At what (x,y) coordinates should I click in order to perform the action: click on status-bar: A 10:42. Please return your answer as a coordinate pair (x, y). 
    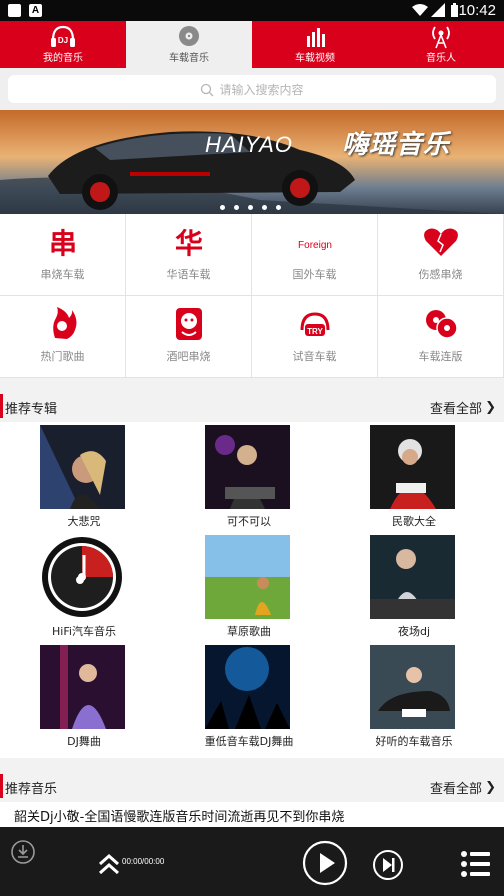
    Looking at the image, I should click on (252, 10).